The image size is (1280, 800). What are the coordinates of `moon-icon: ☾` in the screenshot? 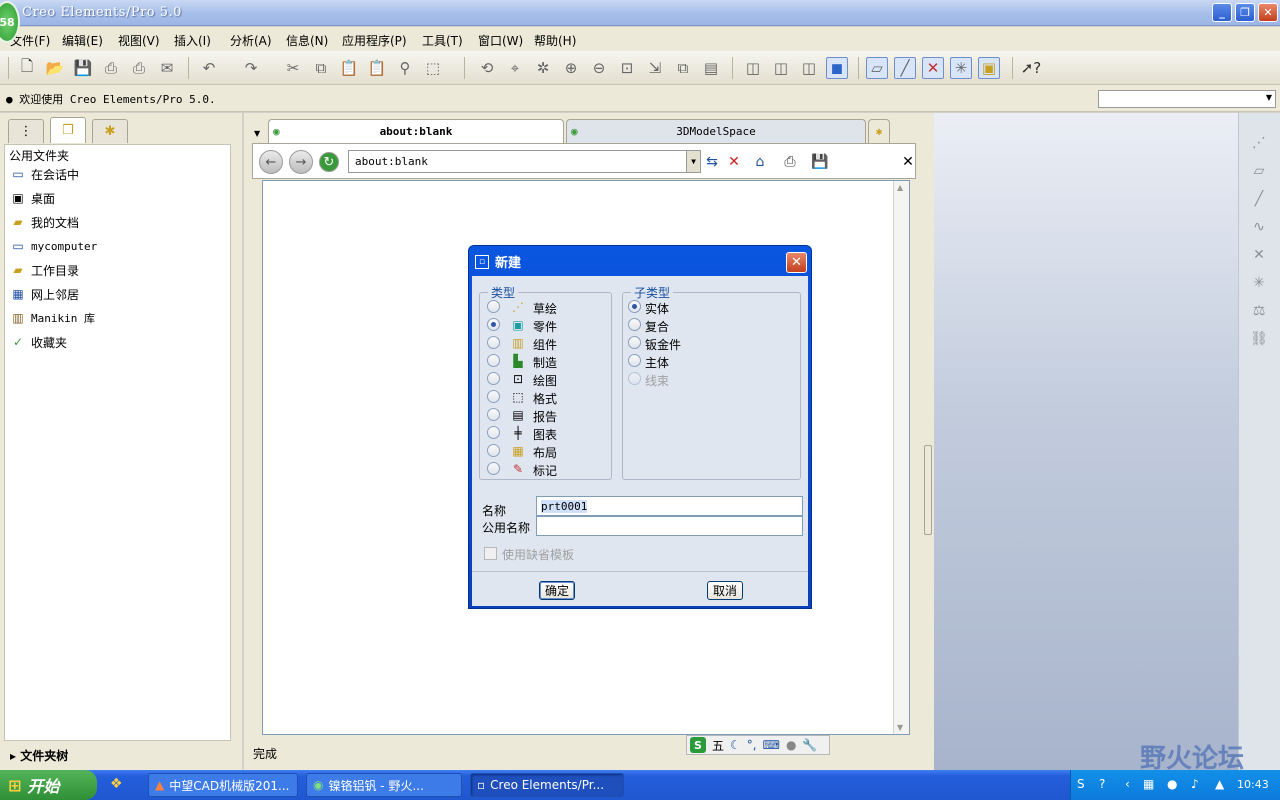 It's located at (735, 745).